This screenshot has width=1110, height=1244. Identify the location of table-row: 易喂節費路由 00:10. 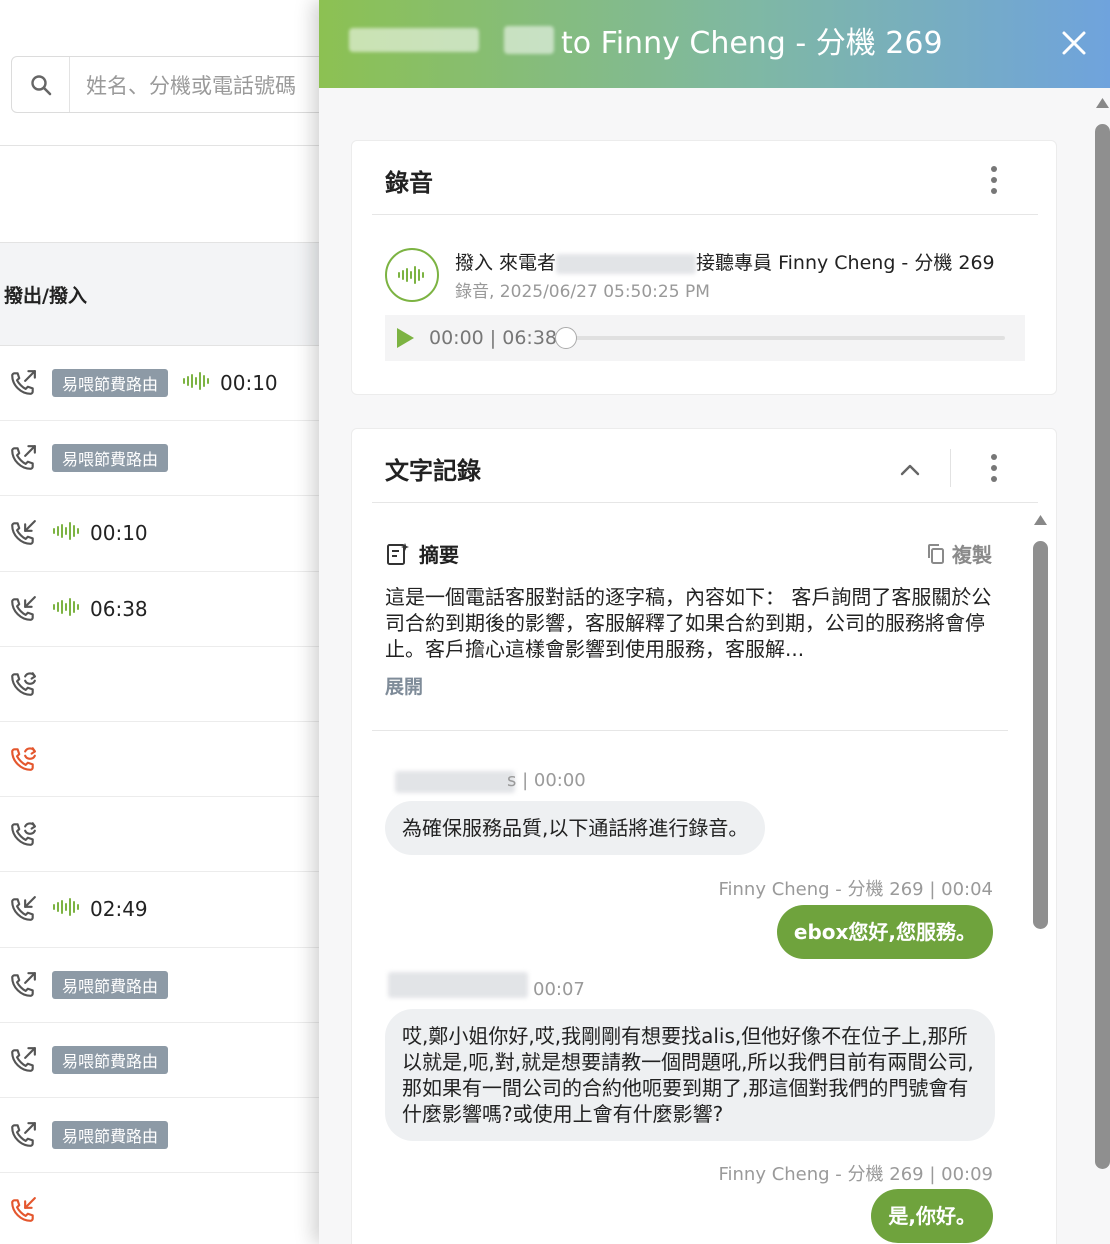
(160, 384).